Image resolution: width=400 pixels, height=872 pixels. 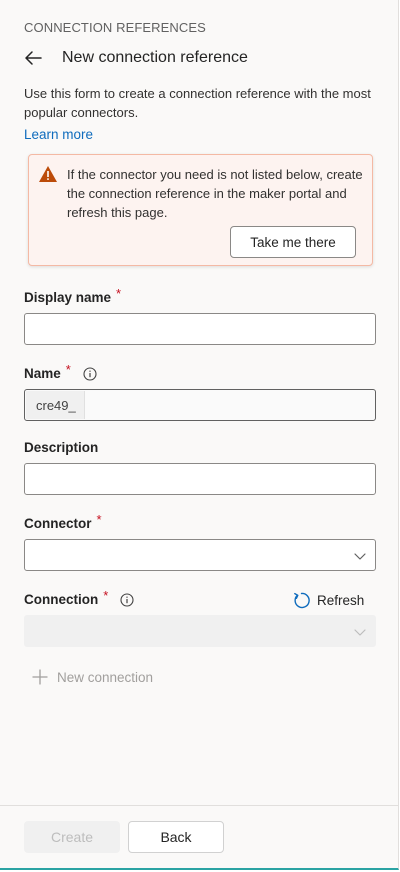 What do you see at coordinates (72, 837) in the screenshot?
I see `create-button: Create` at bounding box center [72, 837].